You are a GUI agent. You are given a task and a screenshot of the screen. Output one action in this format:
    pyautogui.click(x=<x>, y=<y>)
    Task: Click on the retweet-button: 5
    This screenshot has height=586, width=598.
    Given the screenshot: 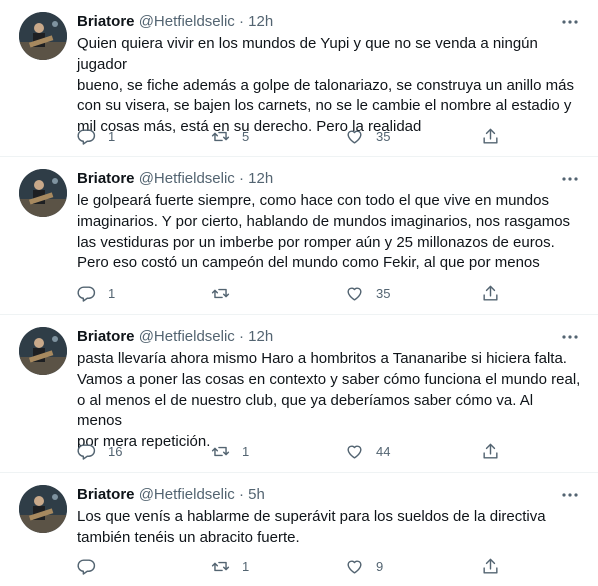 What is the action you would take?
    pyautogui.click(x=230, y=136)
    